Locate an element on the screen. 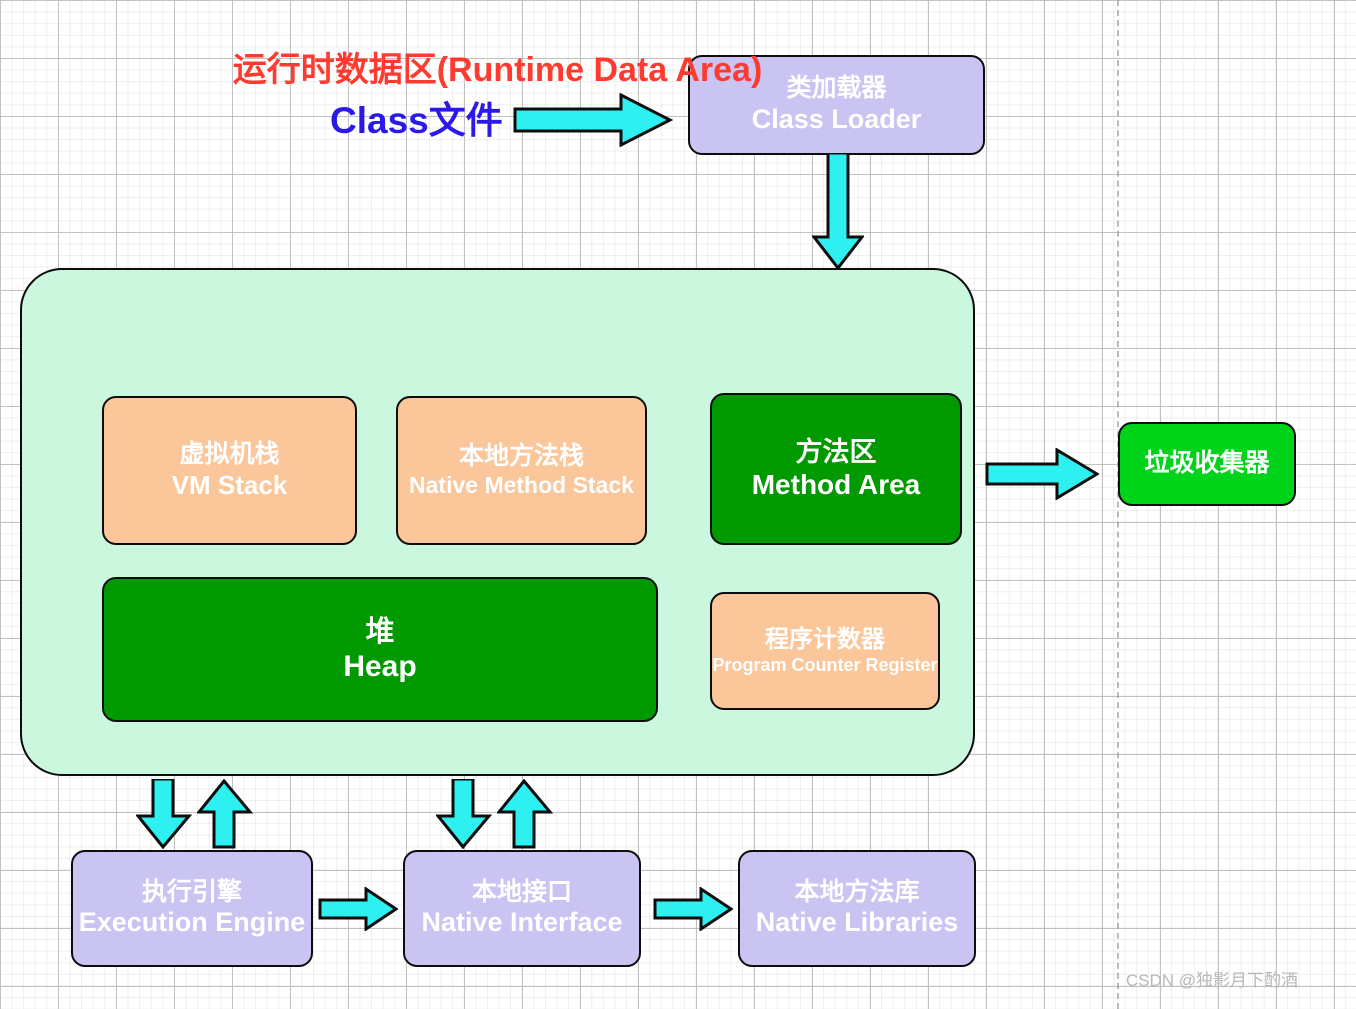 This screenshot has width=1356, height=1009. arrow-interface-to-libraries-icon is located at coordinates (693, 909).